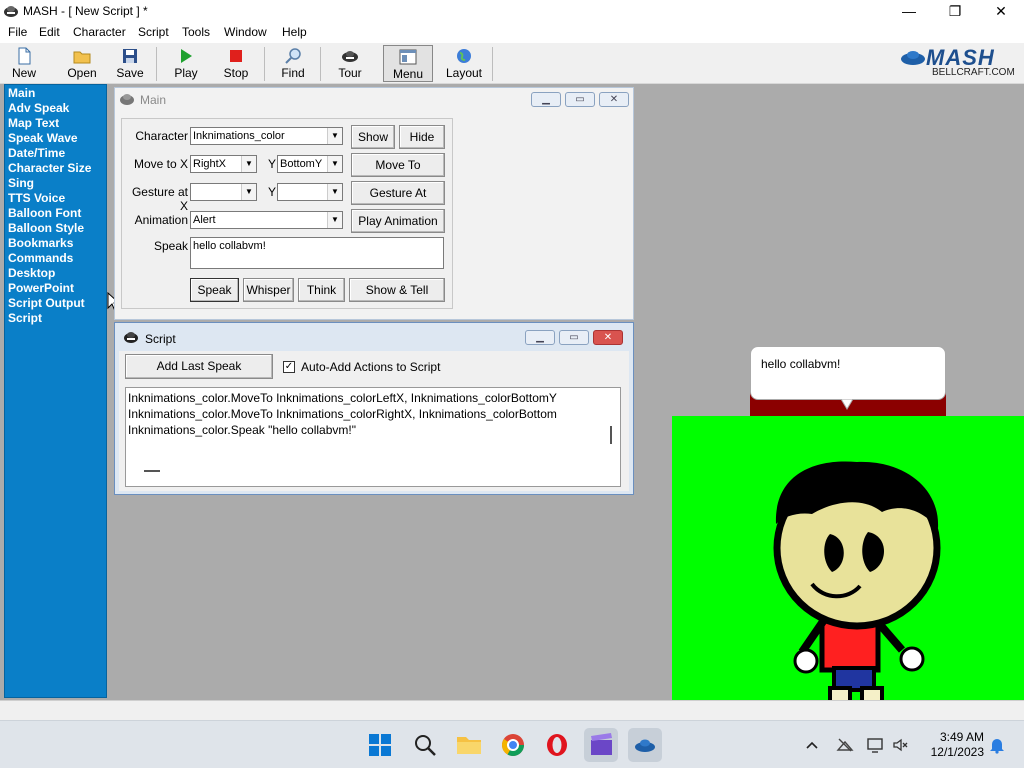 Image resolution: width=1024 pixels, height=768 pixels. What do you see at coordinates (223, 192) in the screenshot?
I see `gesture-x-dropdown: ▼` at bounding box center [223, 192].